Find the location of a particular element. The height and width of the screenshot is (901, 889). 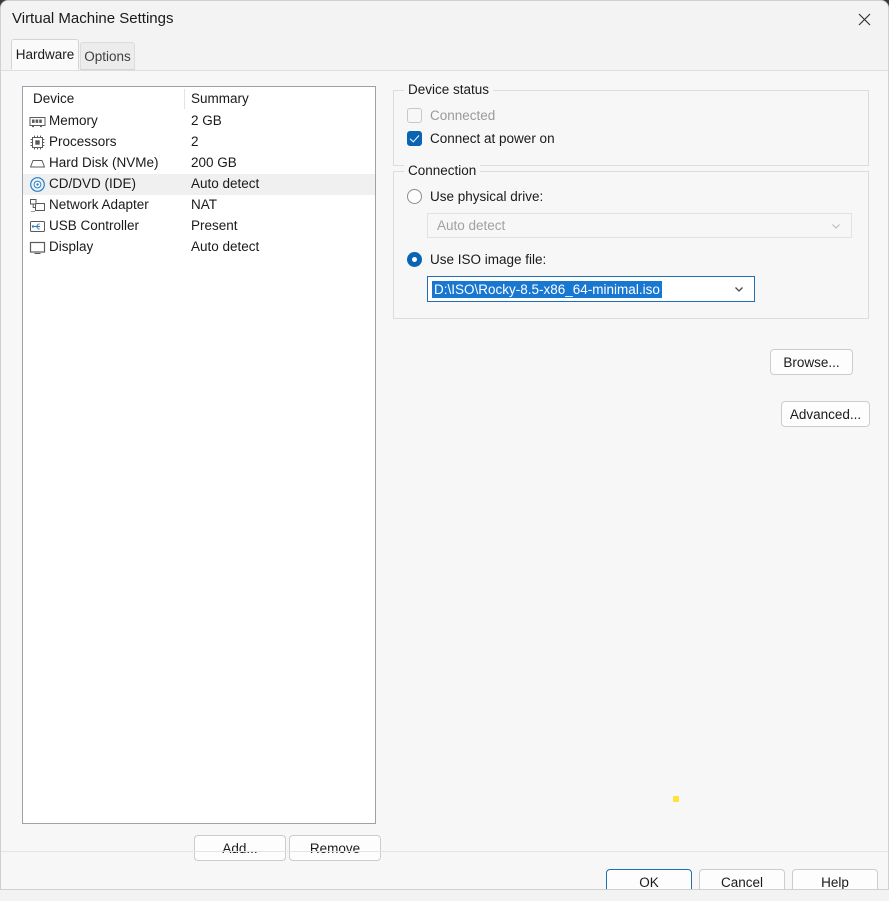

tab-hardware-label: Hardware is located at coordinates (45, 54).